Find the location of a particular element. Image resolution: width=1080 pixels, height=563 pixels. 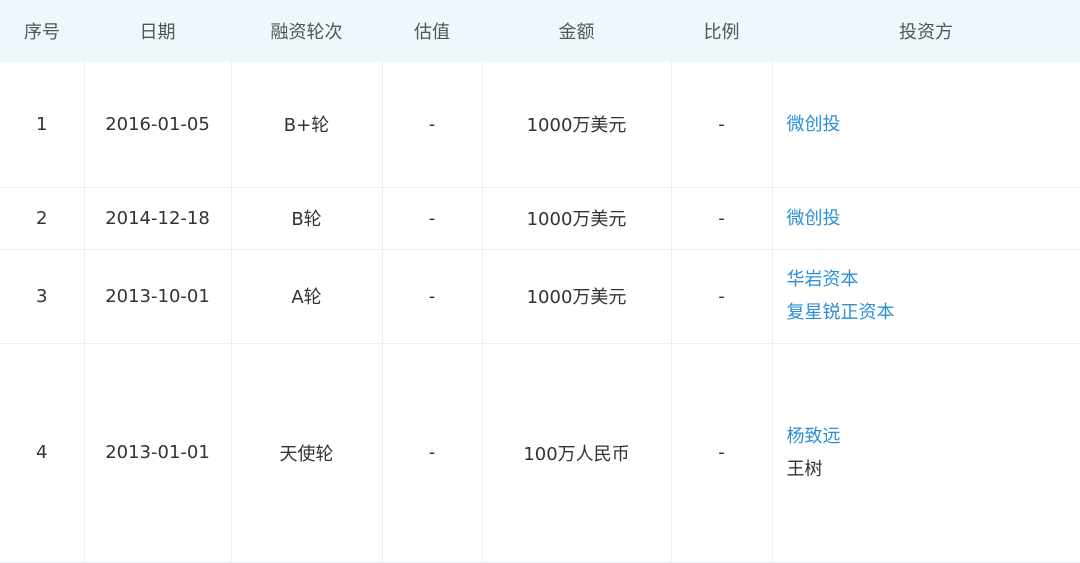

table-header: 序号 日期 融资轮次 估值 金额 比例 投资方 is located at coordinates (540, 31).